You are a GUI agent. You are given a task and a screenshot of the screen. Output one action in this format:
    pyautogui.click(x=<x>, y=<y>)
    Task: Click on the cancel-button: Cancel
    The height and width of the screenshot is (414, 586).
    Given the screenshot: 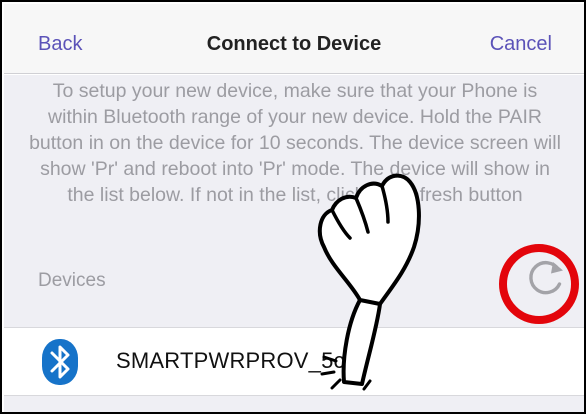 What is the action you would take?
    pyautogui.click(x=521, y=44)
    